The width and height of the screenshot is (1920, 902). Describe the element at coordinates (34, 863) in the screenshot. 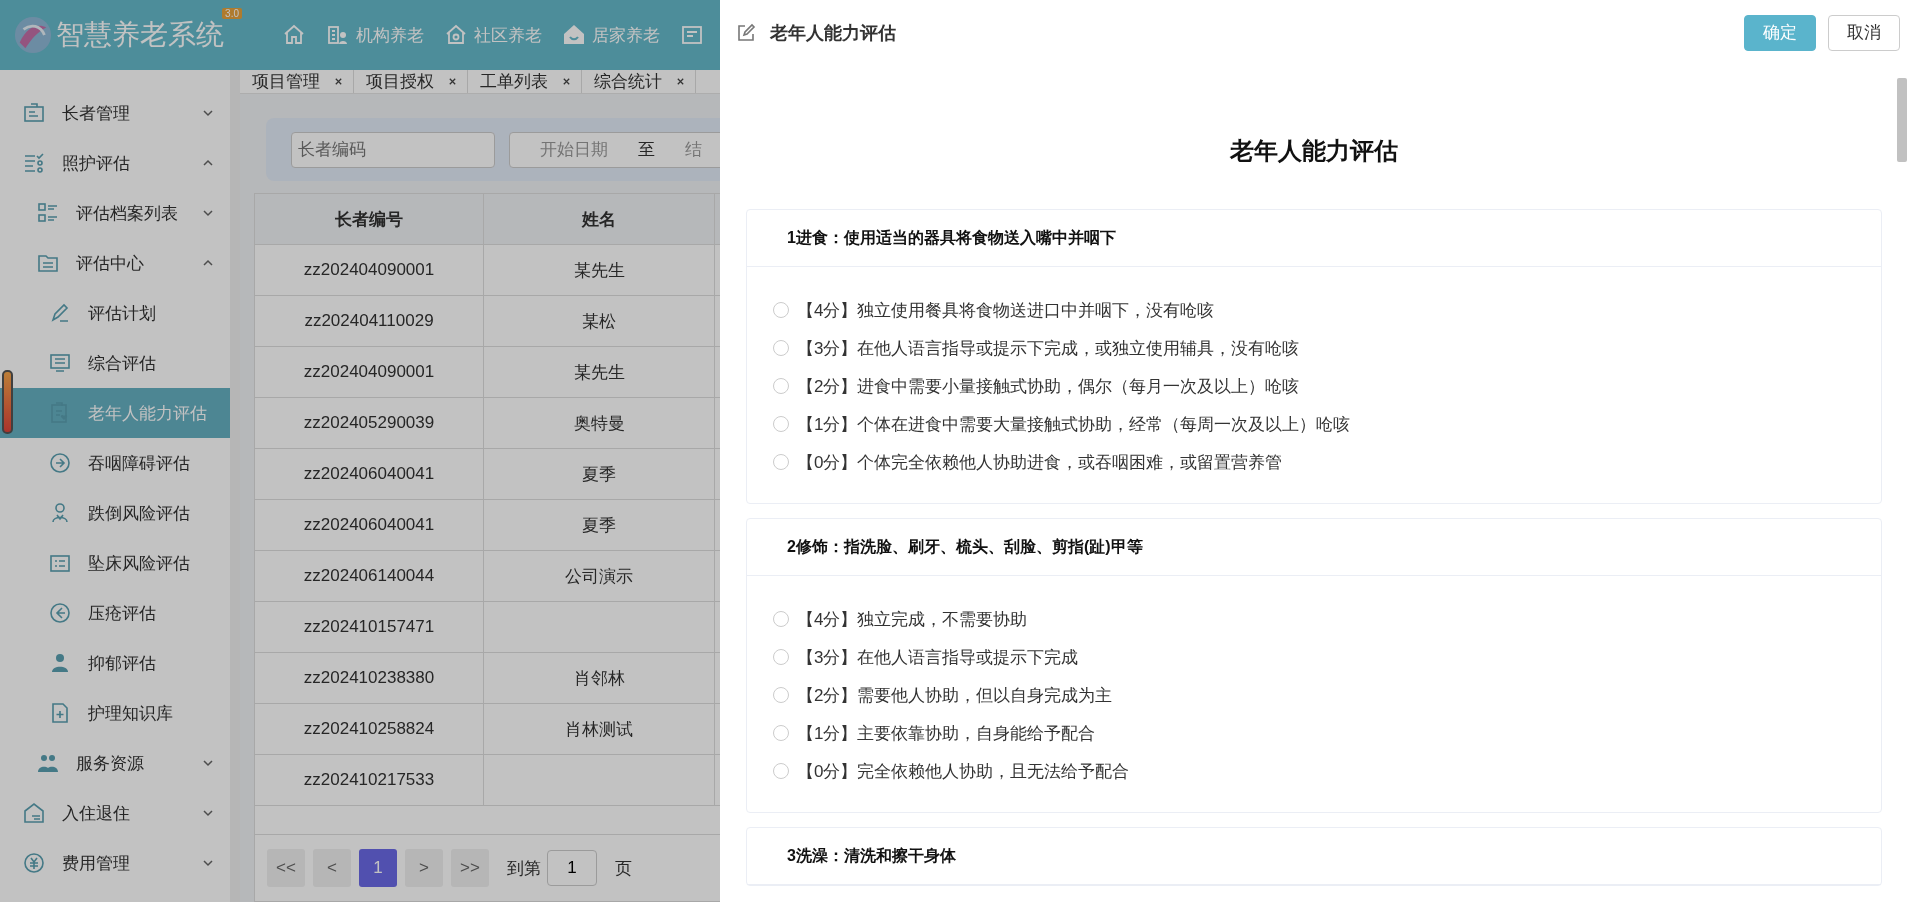

I see `yen-icon` at that location.